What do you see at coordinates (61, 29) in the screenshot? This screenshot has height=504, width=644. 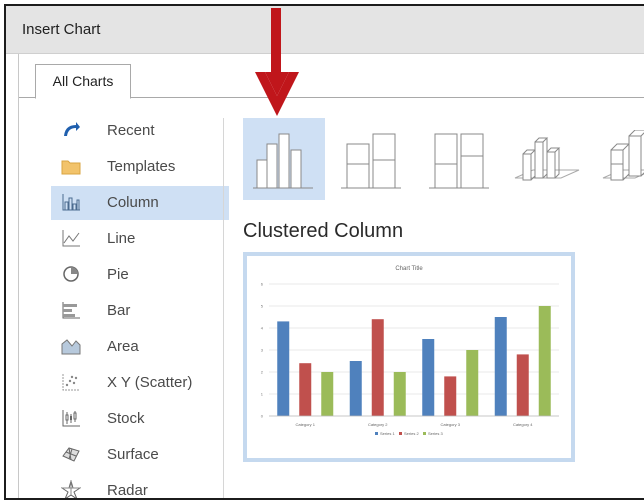 I see `dialog-title: Insert Chart` at bounding box center [61, 29].